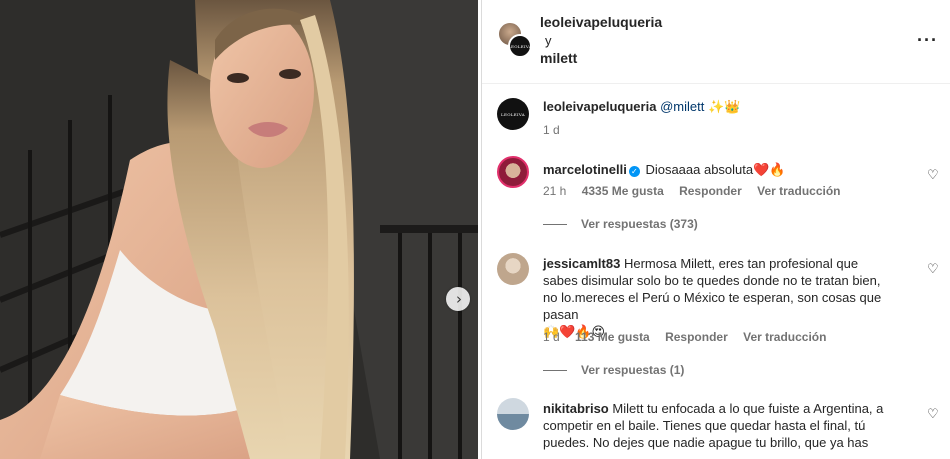  I want to click on more-options-icon: ···, so click(927, 40).